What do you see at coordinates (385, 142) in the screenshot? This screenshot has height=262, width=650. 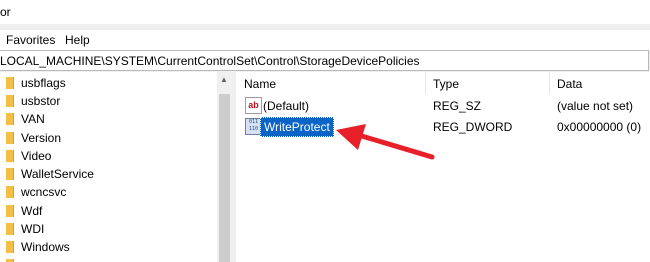 I see `annotation-arrow` at bounding box center [385, 142].